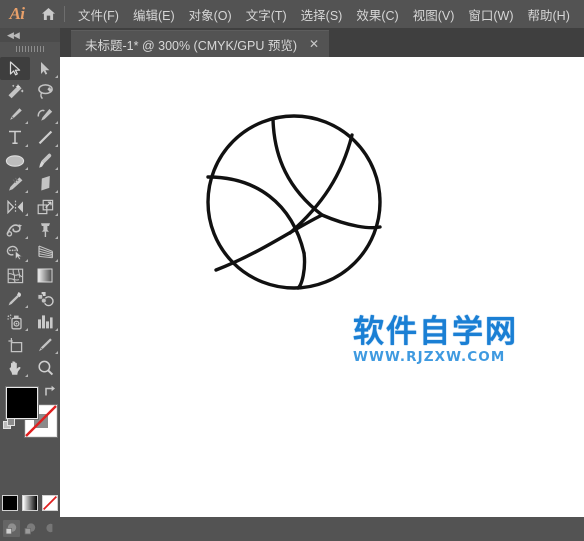  I want to click on menu-divider, so click(64, 14).